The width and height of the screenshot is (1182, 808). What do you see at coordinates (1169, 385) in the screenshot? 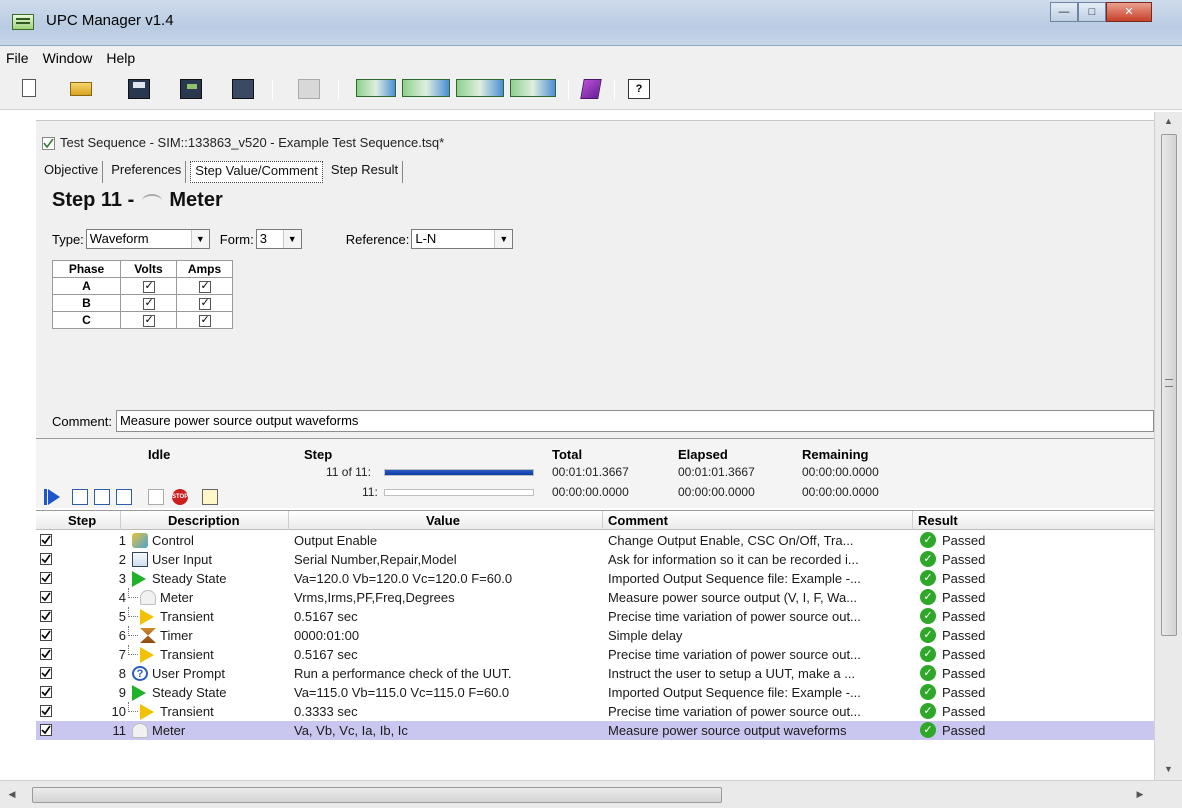
I see `vertical-scroll-thumb` at bounding box center [1169, 385].